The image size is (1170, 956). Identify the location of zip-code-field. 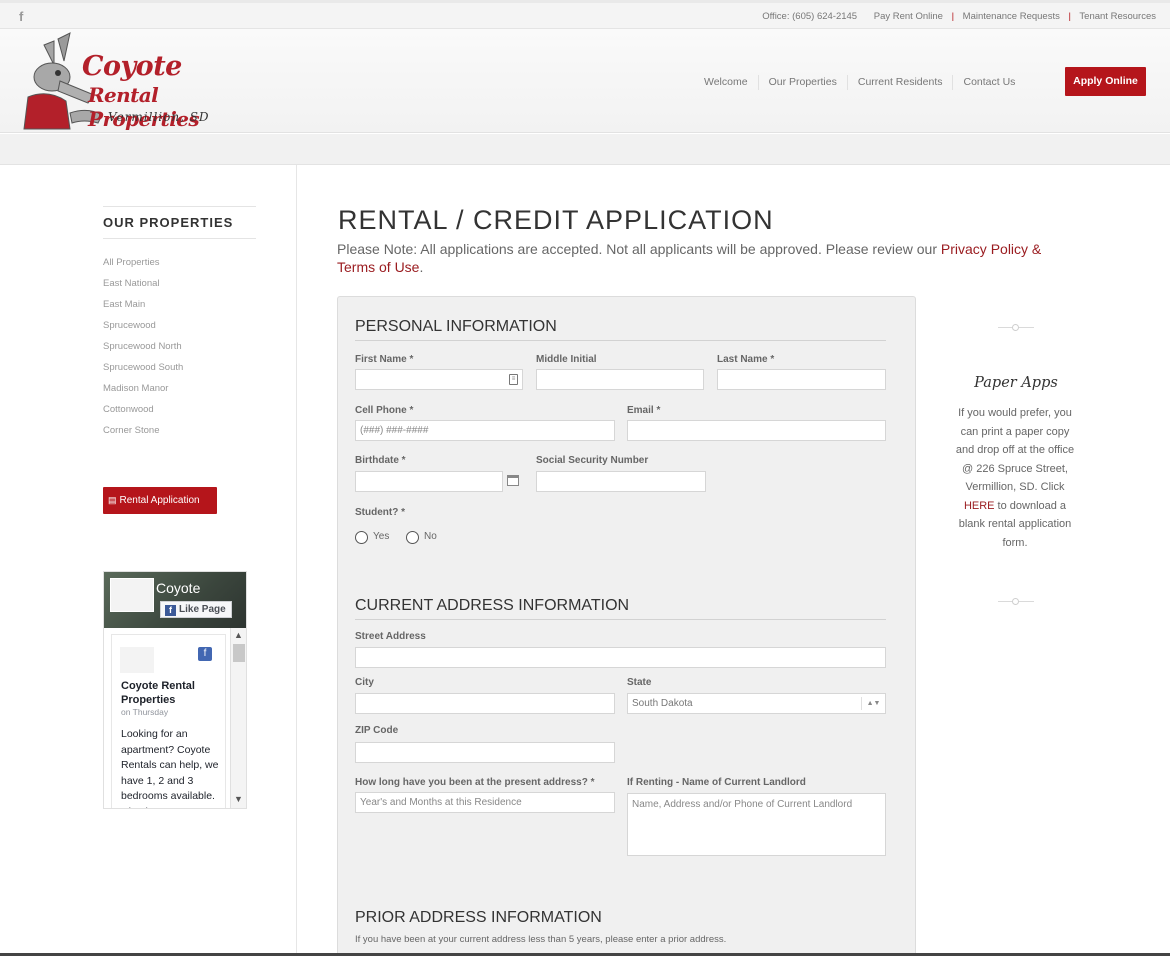
(485, 752).